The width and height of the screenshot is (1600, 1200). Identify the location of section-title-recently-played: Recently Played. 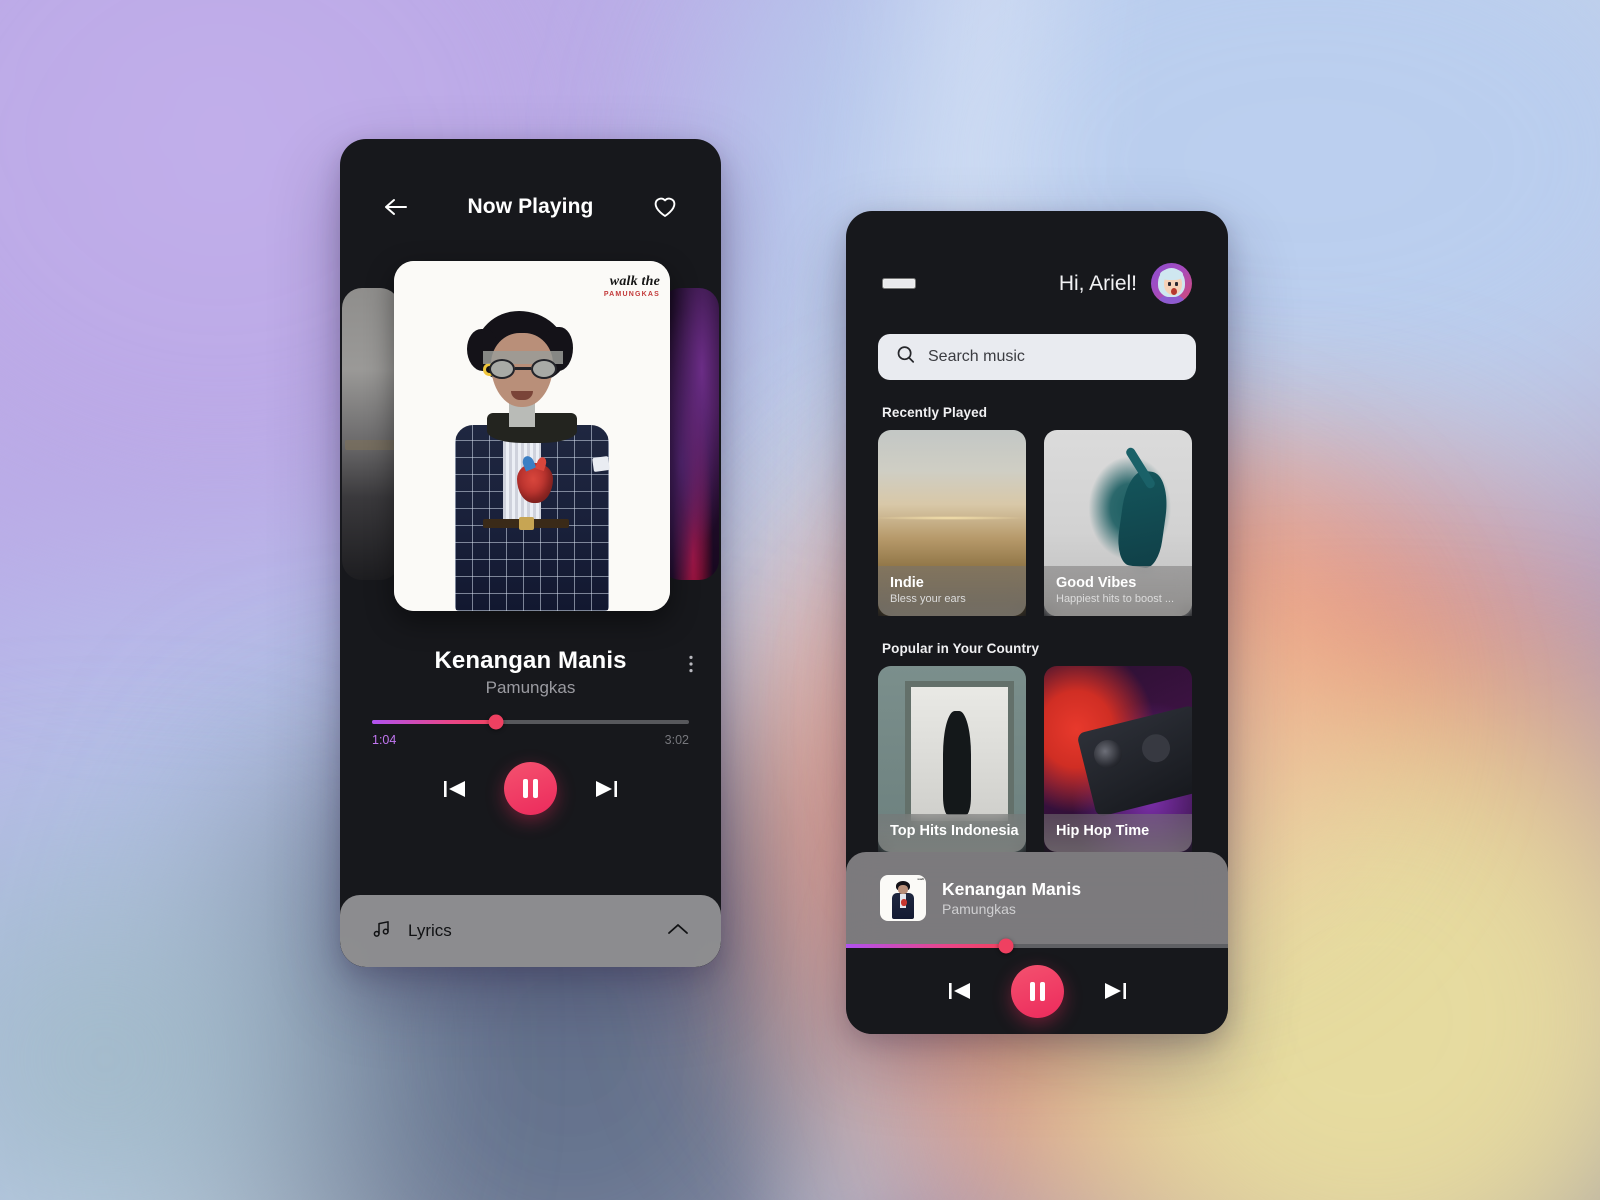
(935, 412).